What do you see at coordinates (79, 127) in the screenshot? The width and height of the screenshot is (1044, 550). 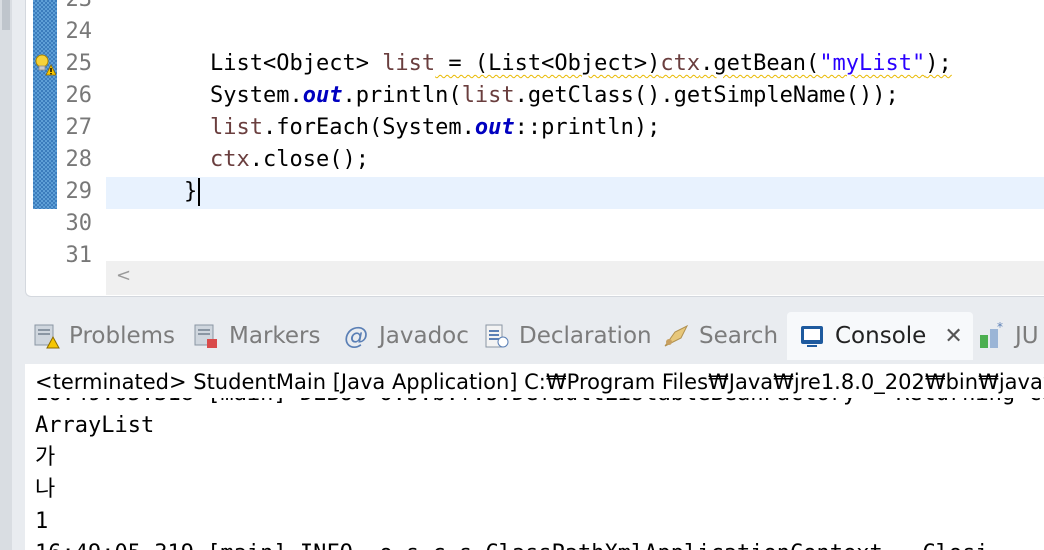 I see `line-number: 27` at bounding box center [79, 127].